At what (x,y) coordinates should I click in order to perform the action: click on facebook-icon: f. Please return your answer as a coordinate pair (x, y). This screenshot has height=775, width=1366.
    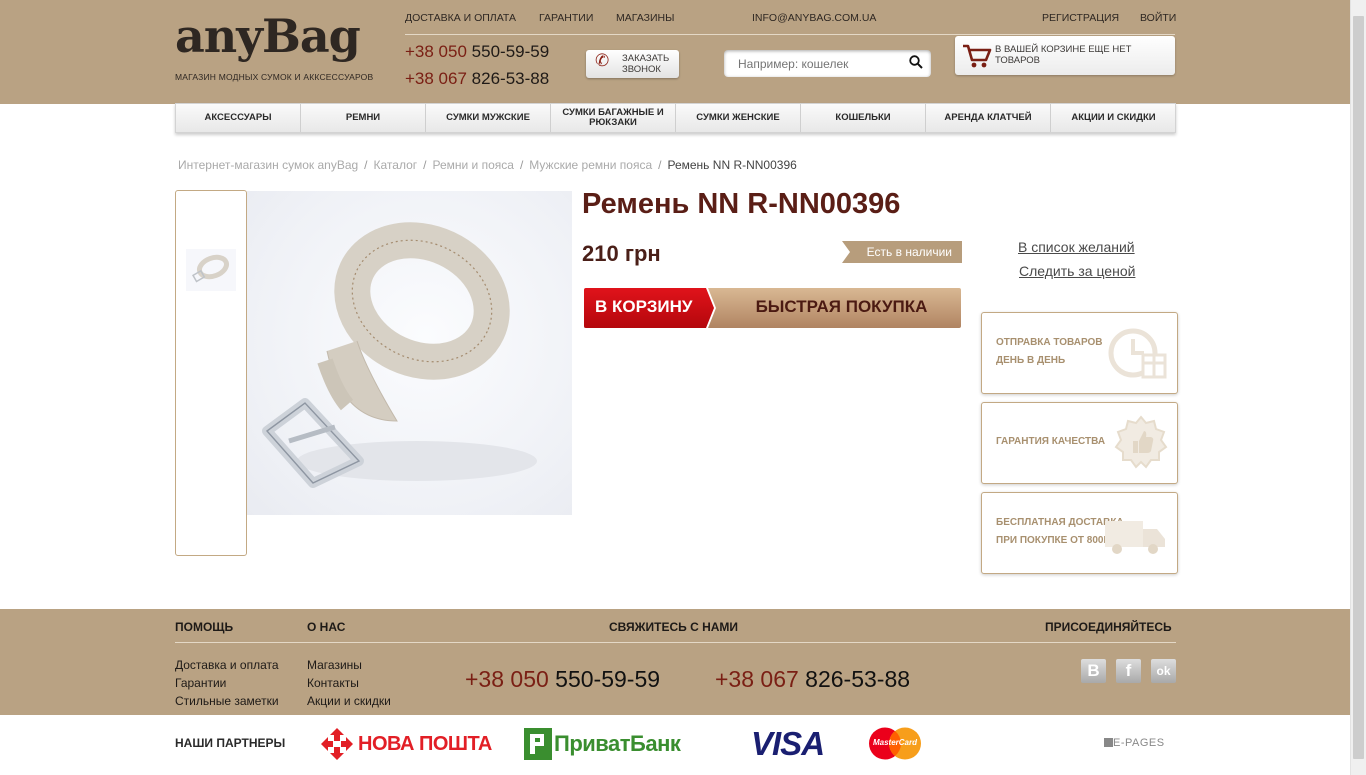
    Looking at the image, I should click on (1128, 671).